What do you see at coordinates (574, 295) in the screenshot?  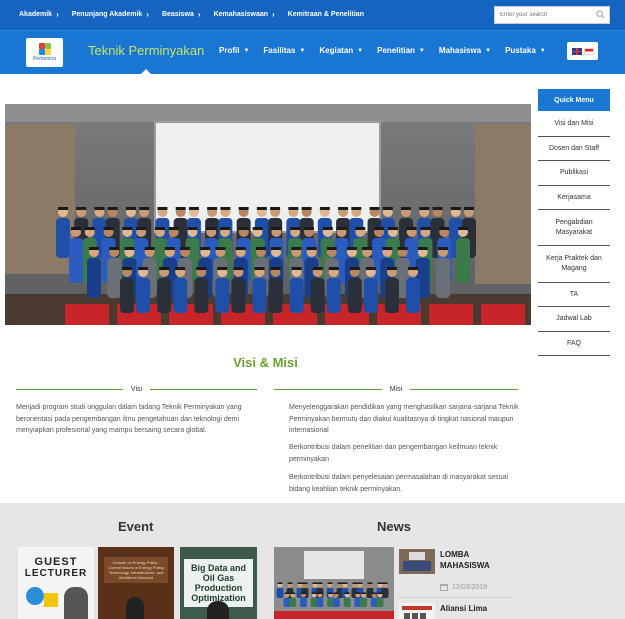 I see `quick-menu-item-ta: TA` at bounding box center [574, 295].